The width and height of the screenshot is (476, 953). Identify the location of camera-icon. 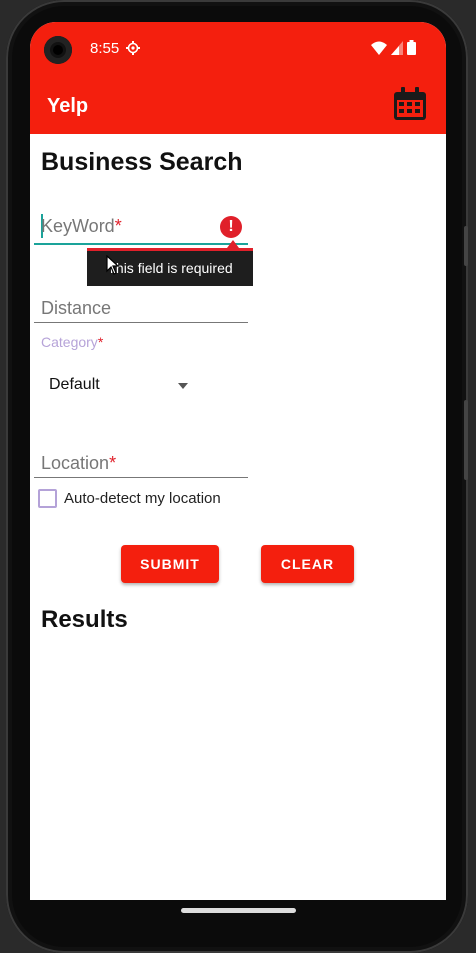
(58, 50).